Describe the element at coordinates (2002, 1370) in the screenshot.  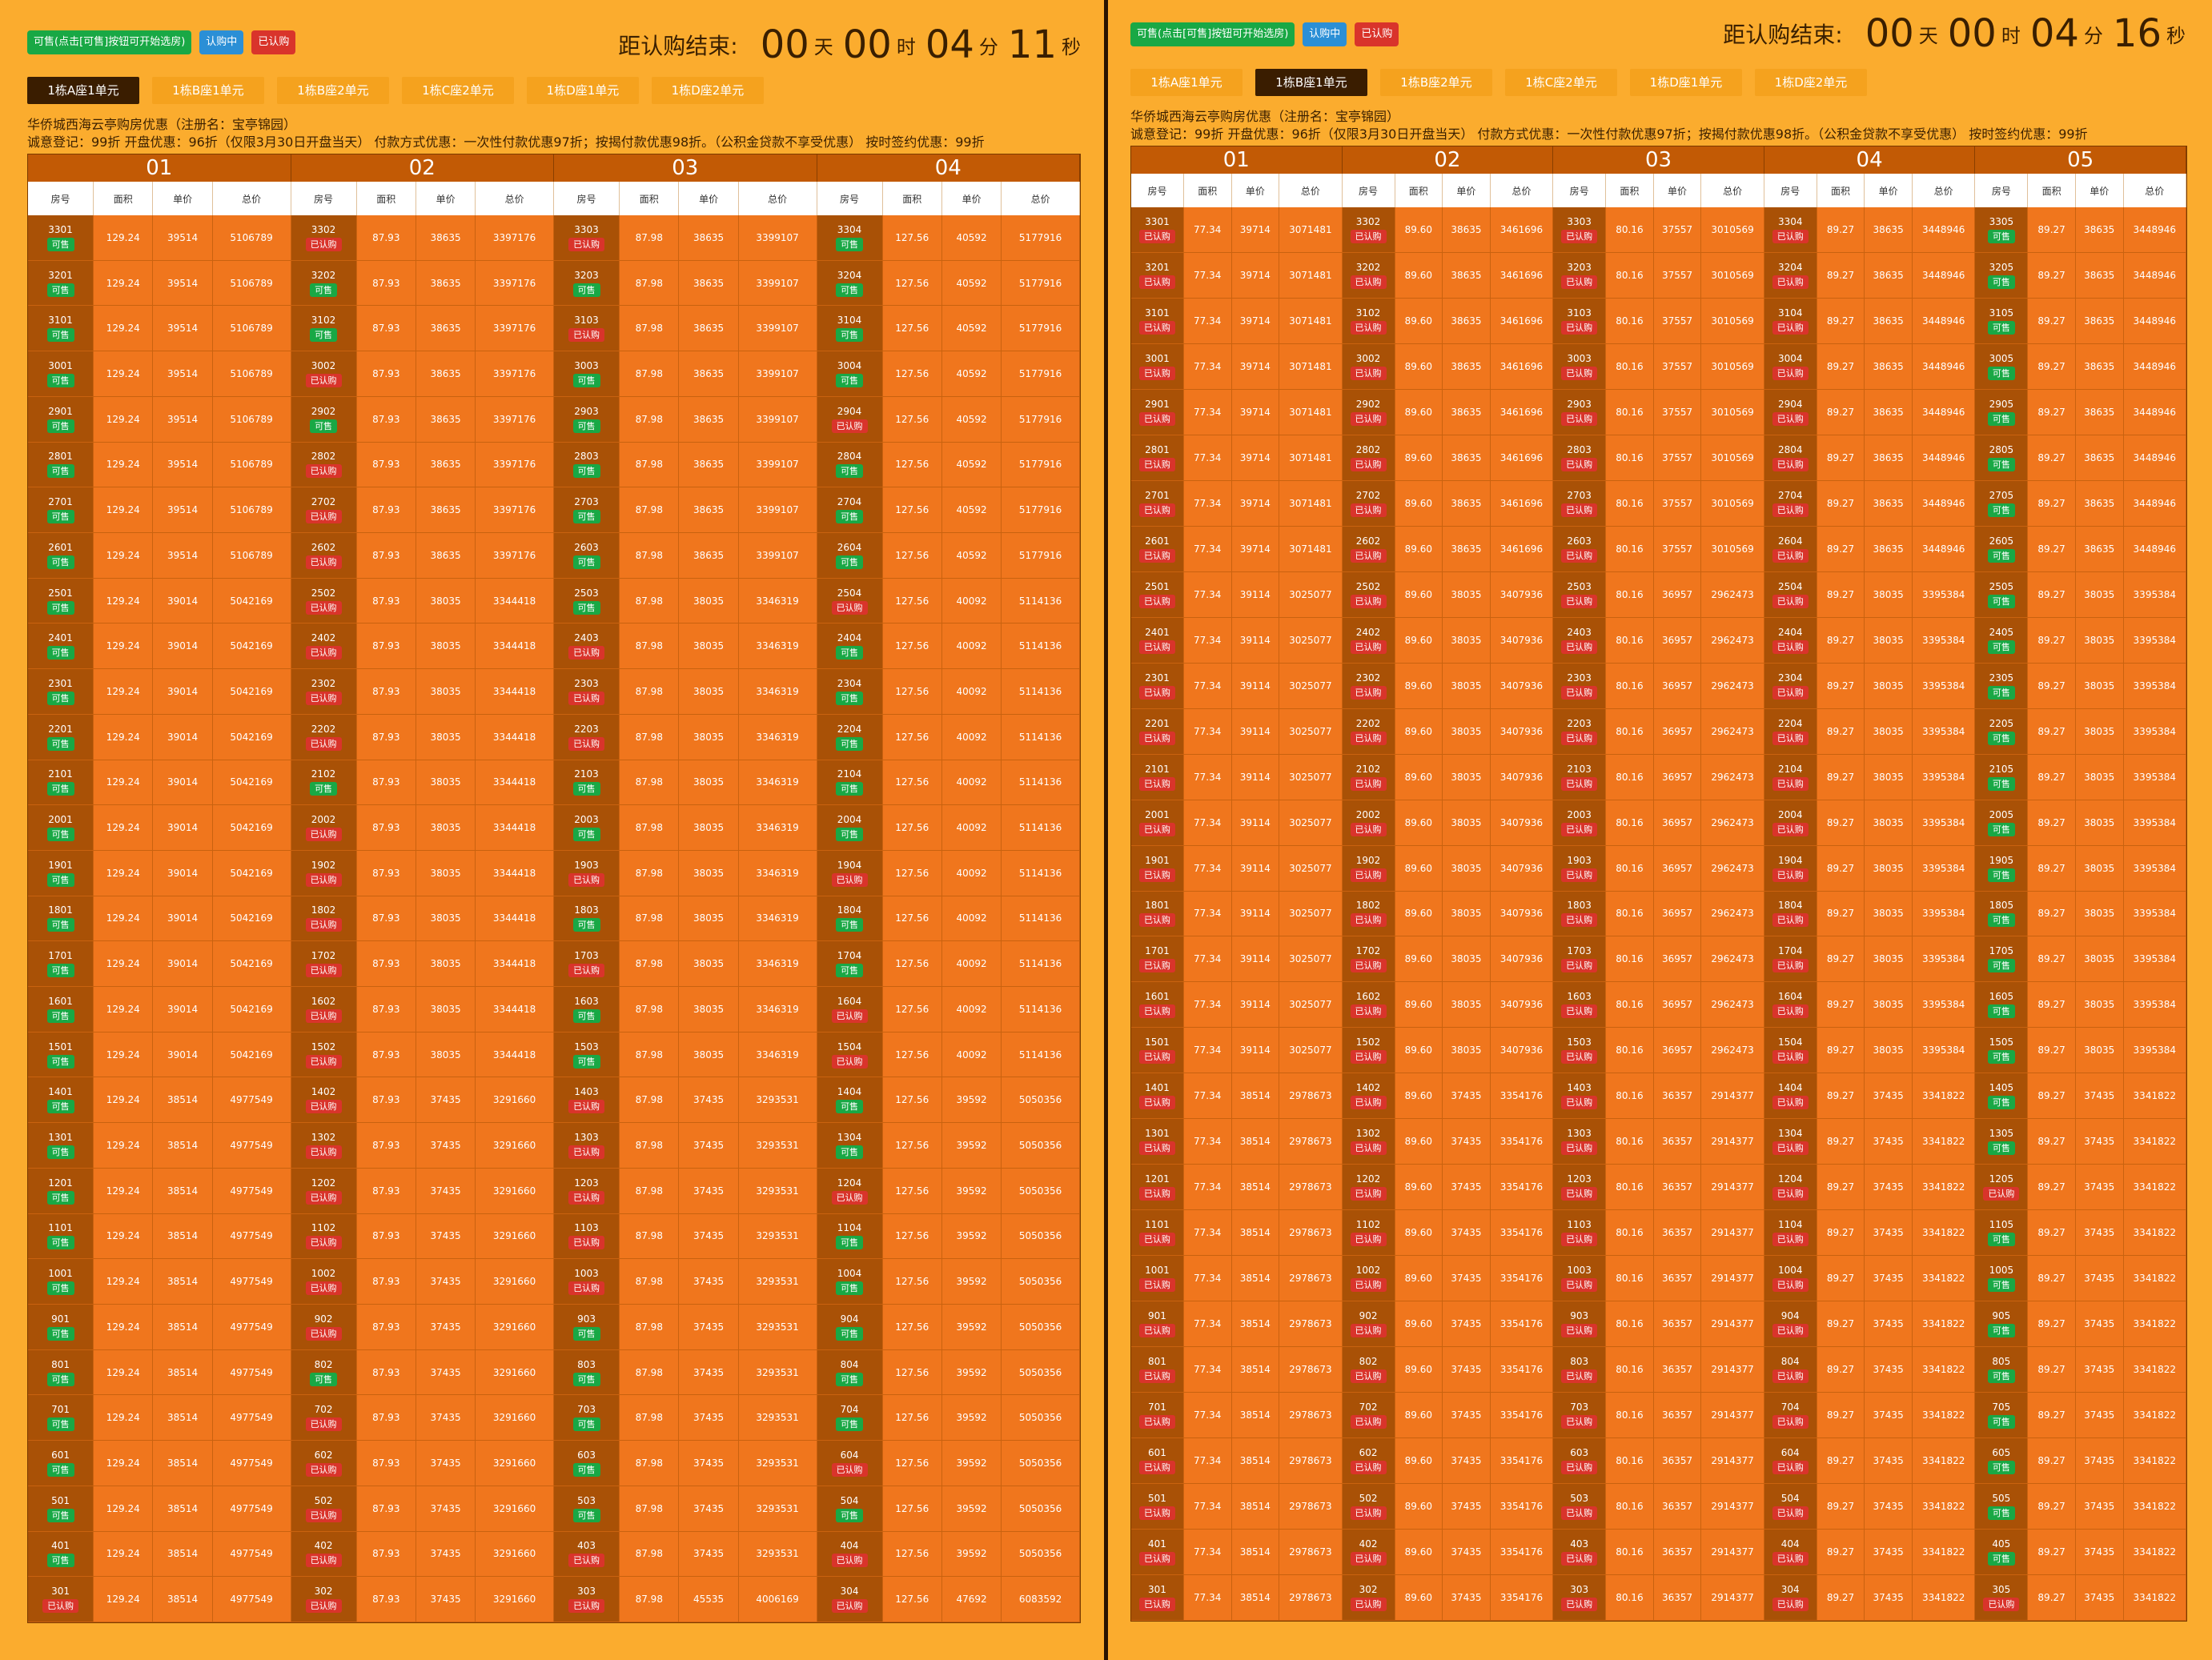
I see `room-cell: 805 可售` at that location.